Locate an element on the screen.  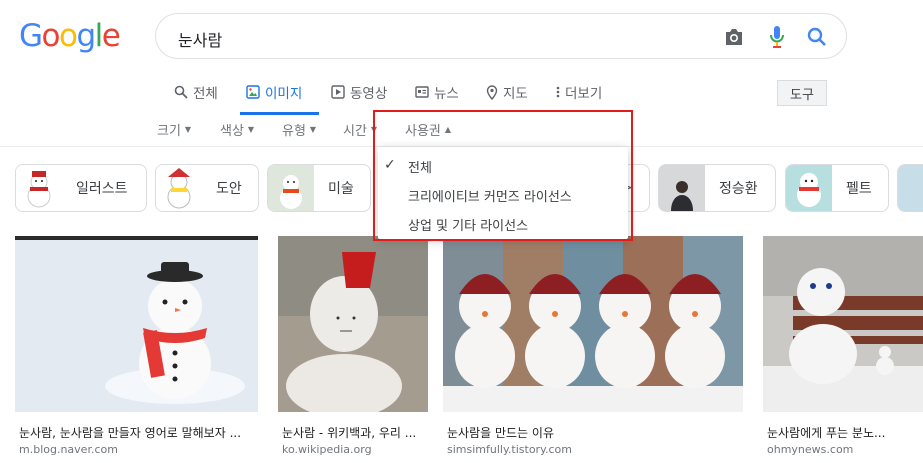
tab-all: 전체 is located at coordinates (196, 92).